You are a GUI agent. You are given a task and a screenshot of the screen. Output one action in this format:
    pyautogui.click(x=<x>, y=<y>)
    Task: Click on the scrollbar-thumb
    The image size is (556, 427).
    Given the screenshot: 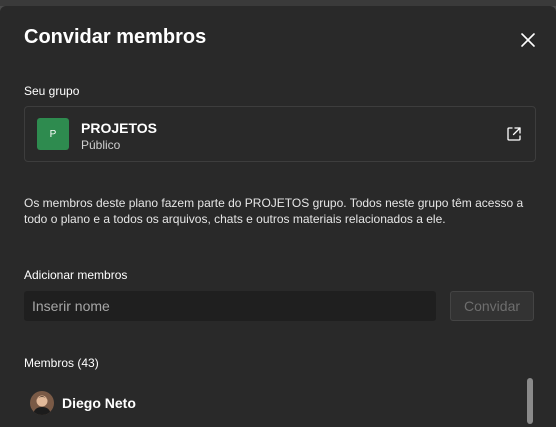 What is the action you would take?
    pyautogui.click(x=530, y=401)
    